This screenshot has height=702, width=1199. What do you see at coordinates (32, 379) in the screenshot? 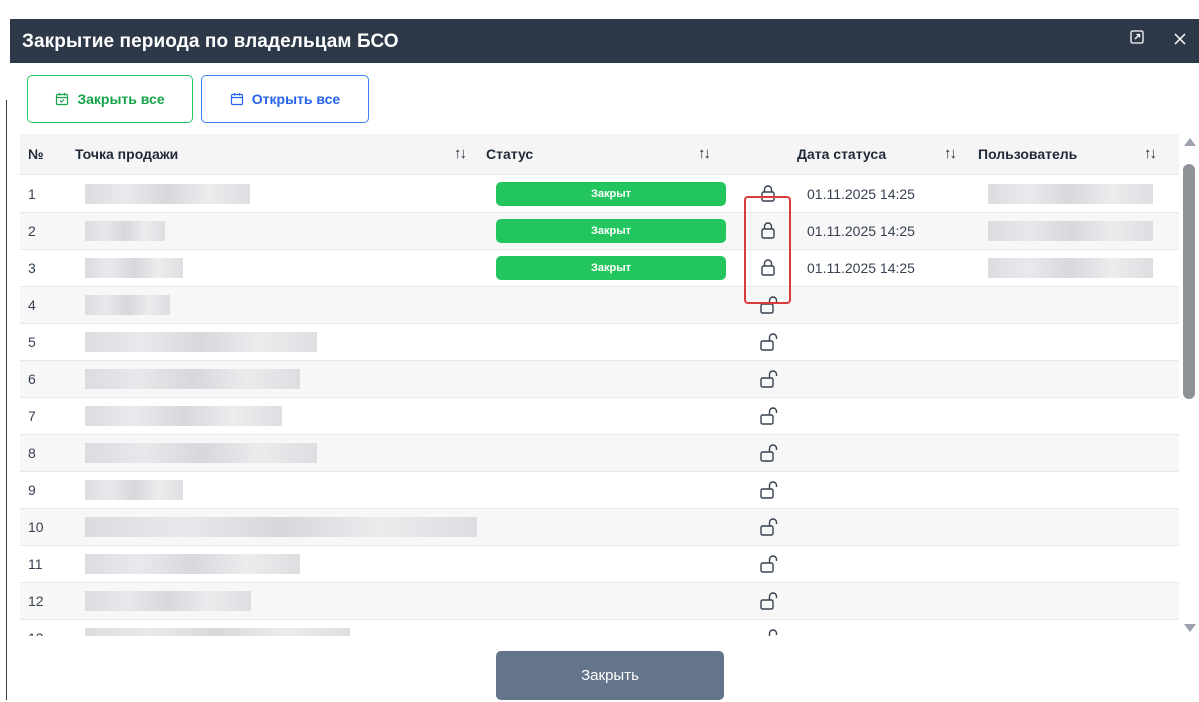
I see `row-number: 6` at bounding box center [32, 379].